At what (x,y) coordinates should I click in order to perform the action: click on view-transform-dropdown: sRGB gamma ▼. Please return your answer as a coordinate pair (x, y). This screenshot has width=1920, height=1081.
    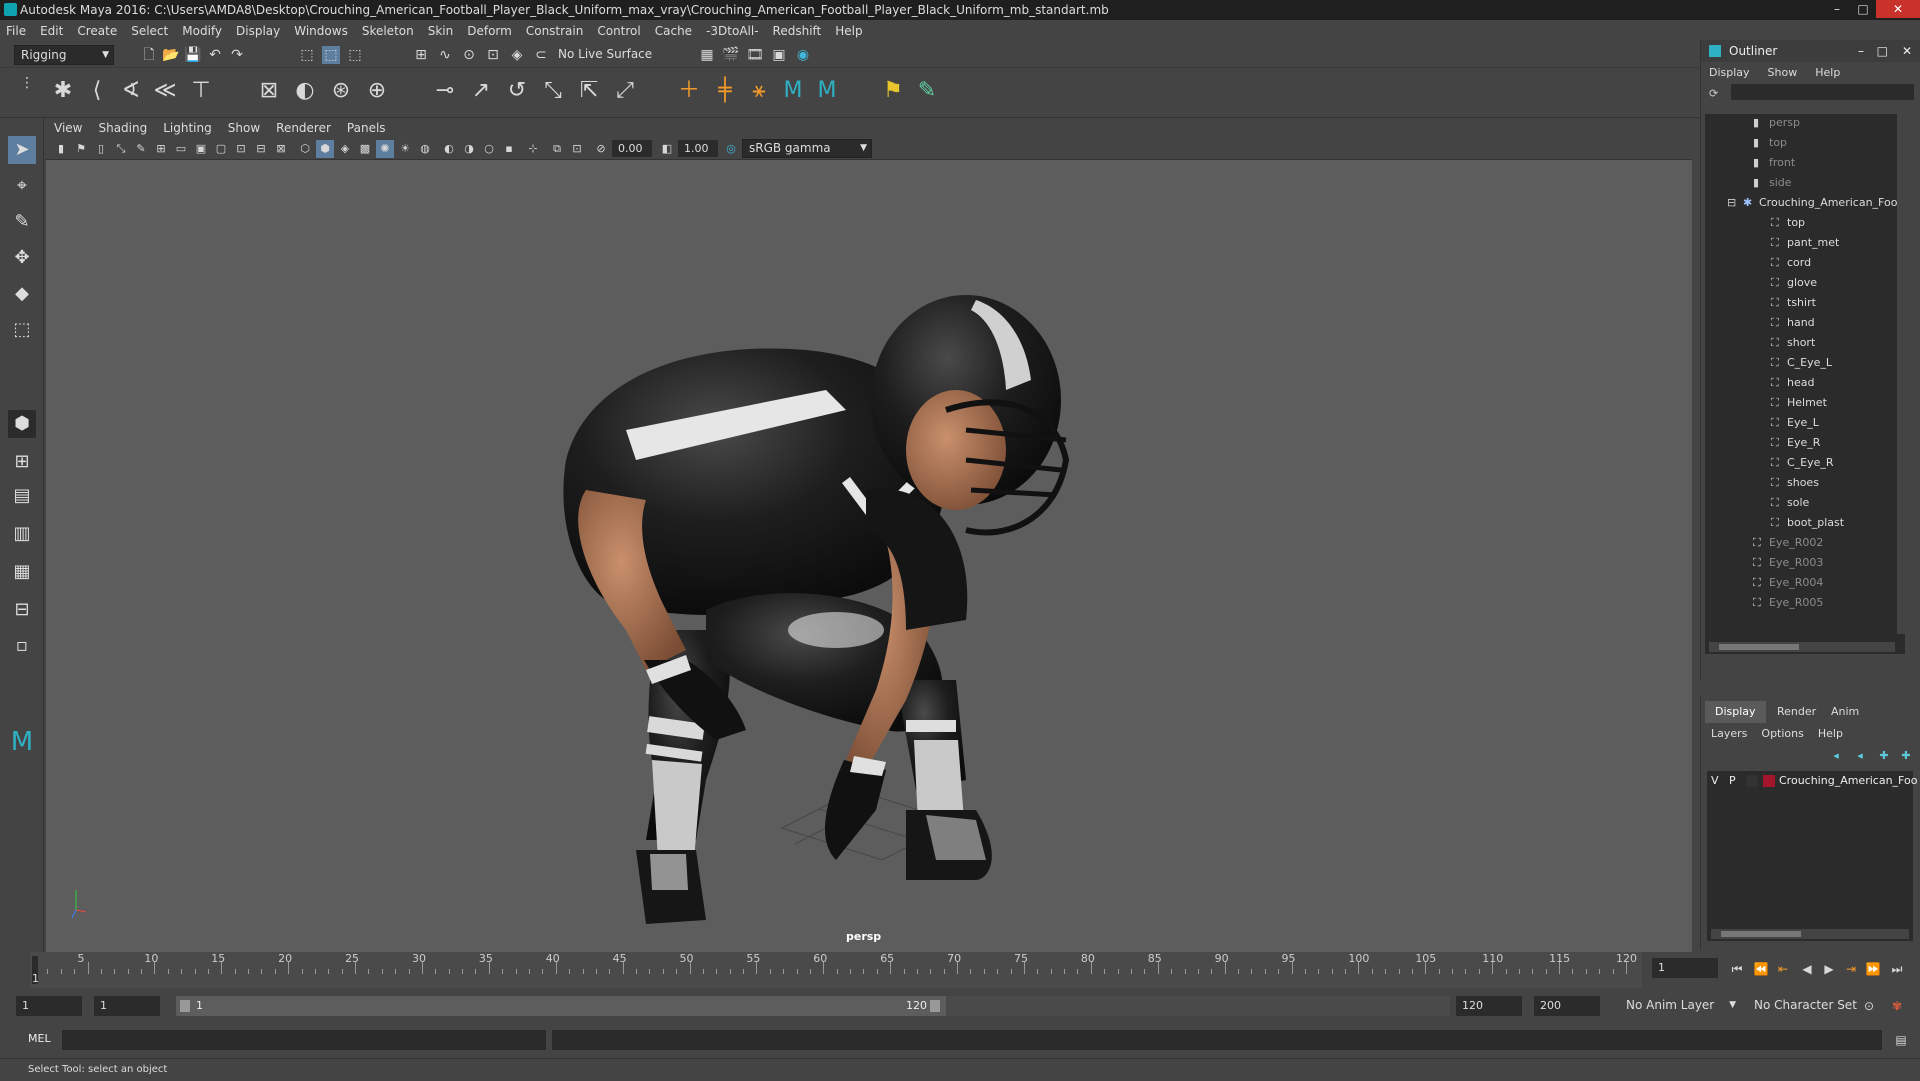
    Looking at the image, I should click on (807, 148).